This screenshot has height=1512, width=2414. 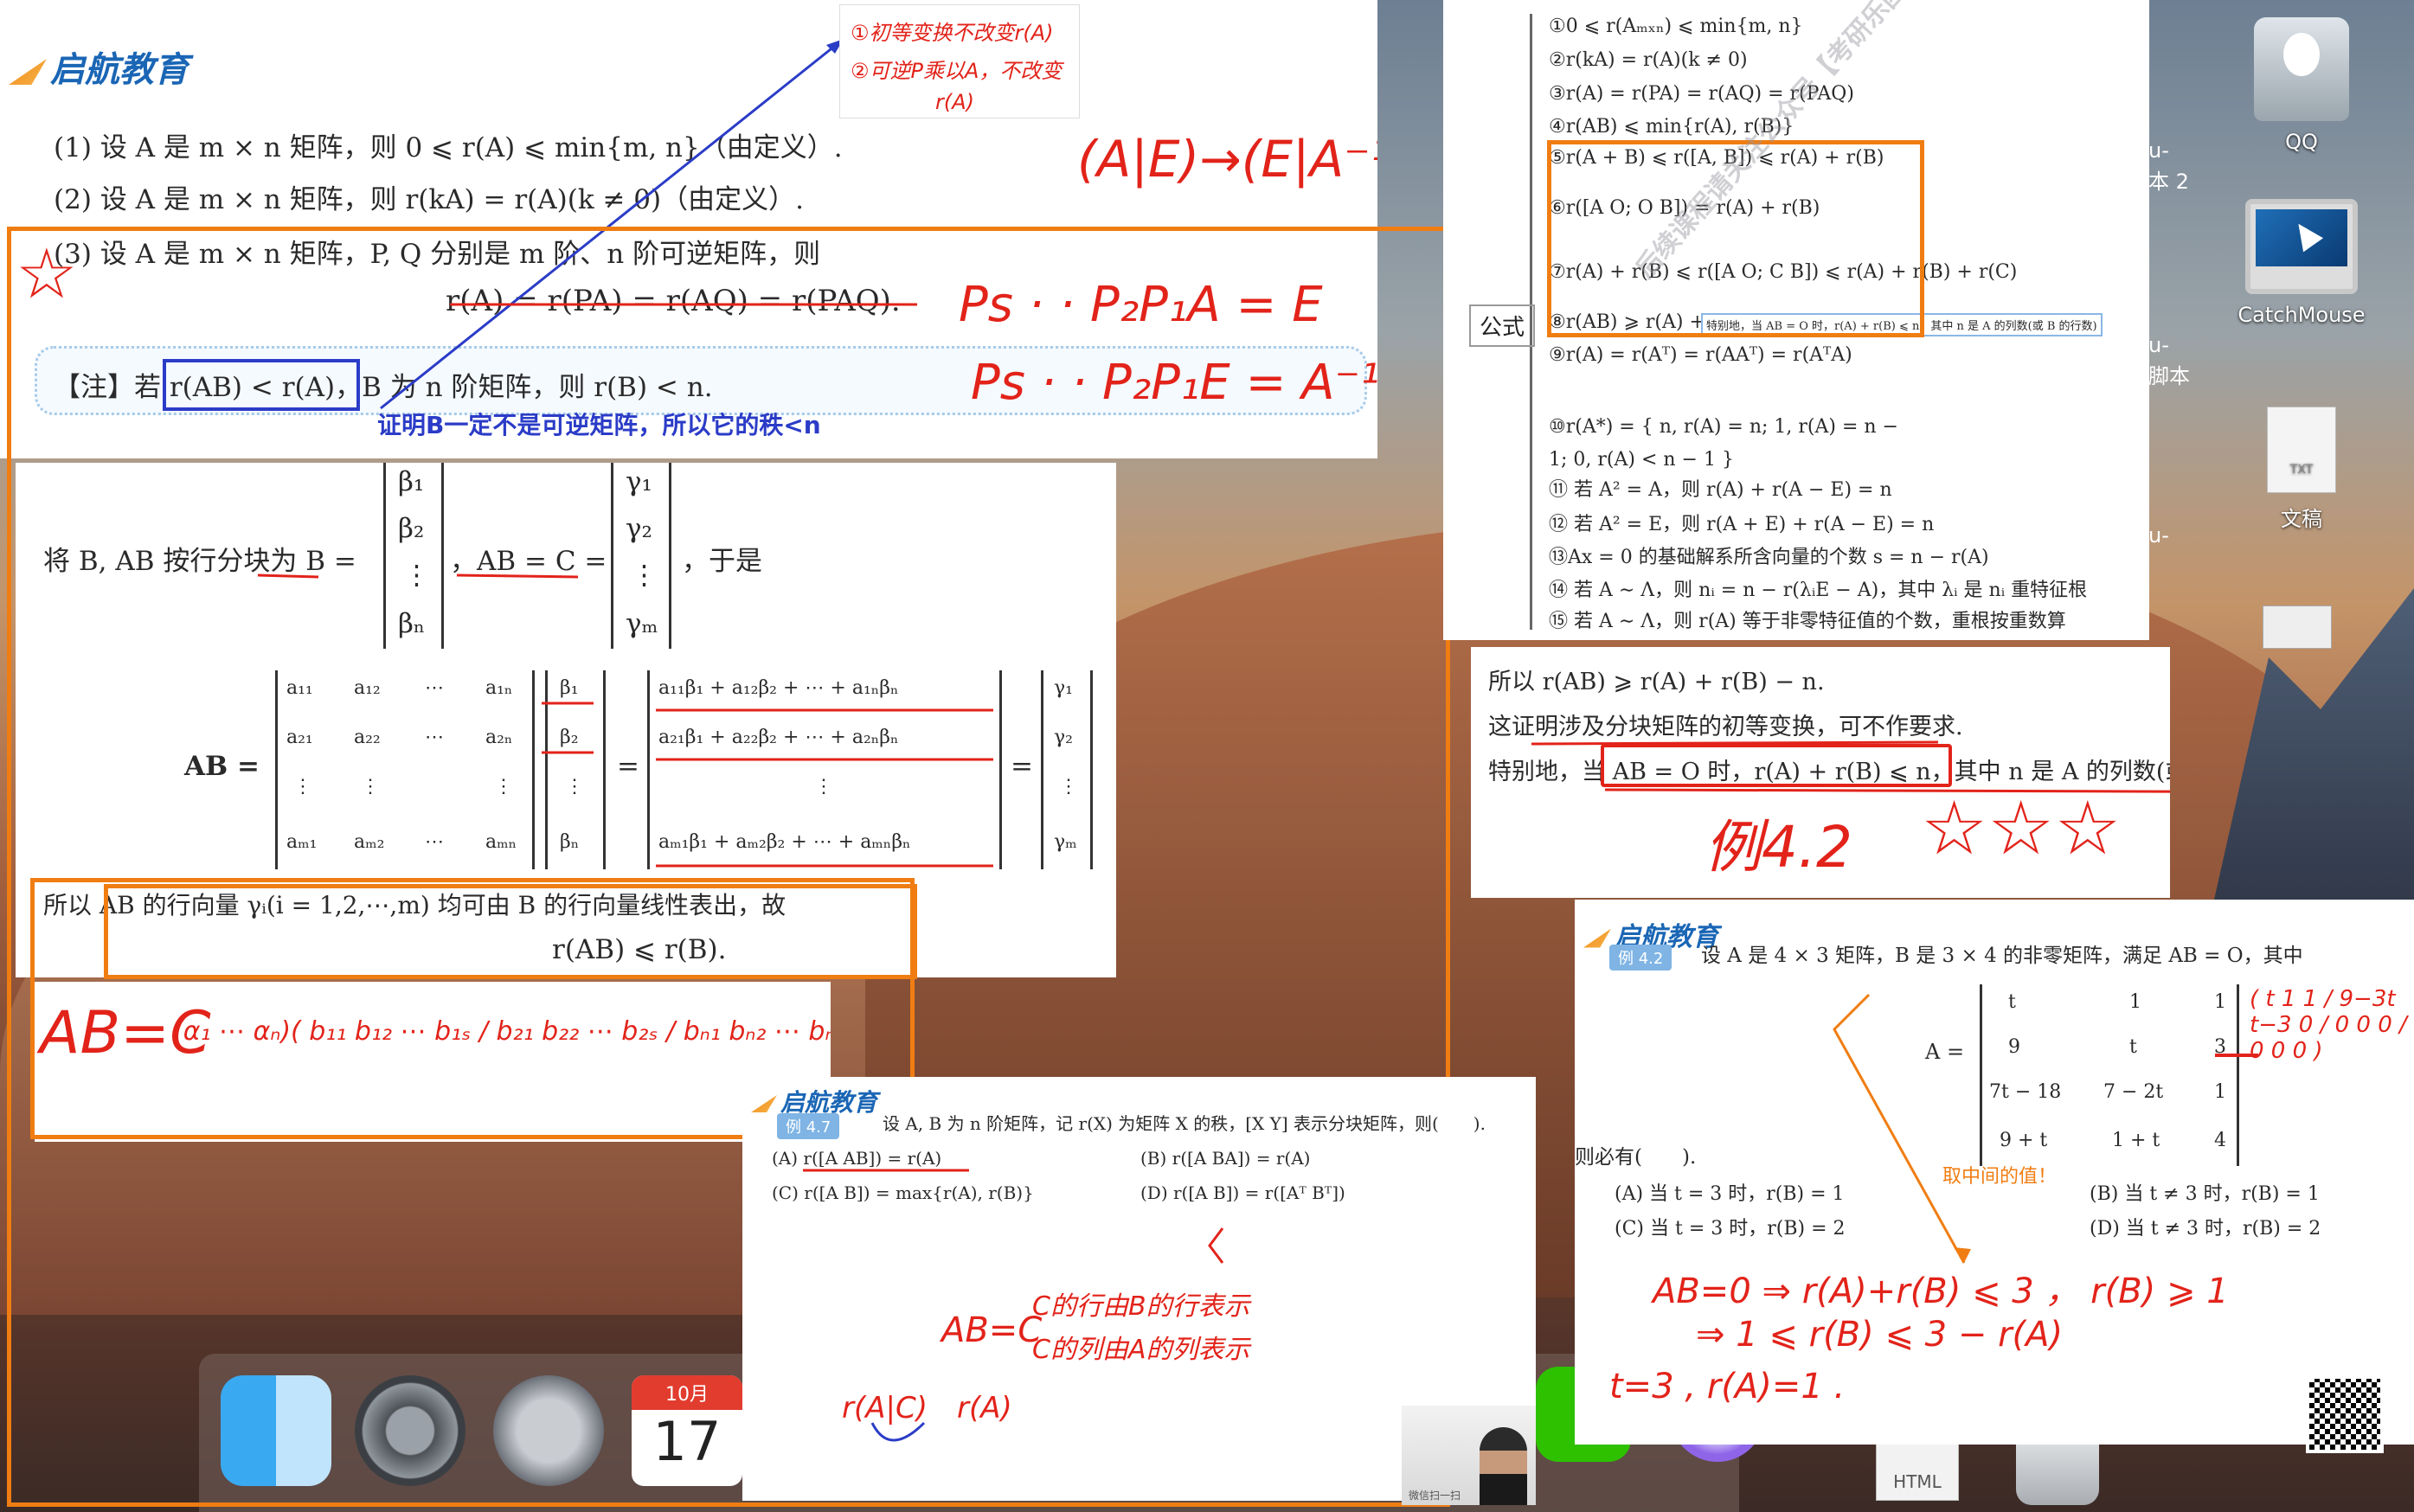 What do you see at coordinates (992, 1330) in the screenshot?
I see `handwriting-ab-c: AB=C` at bounding box center [992, 1330].